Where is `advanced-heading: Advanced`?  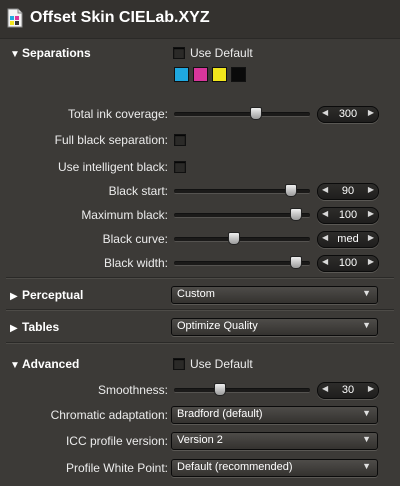
advanced-heading: Advanced is located at coordinates (51, 364).